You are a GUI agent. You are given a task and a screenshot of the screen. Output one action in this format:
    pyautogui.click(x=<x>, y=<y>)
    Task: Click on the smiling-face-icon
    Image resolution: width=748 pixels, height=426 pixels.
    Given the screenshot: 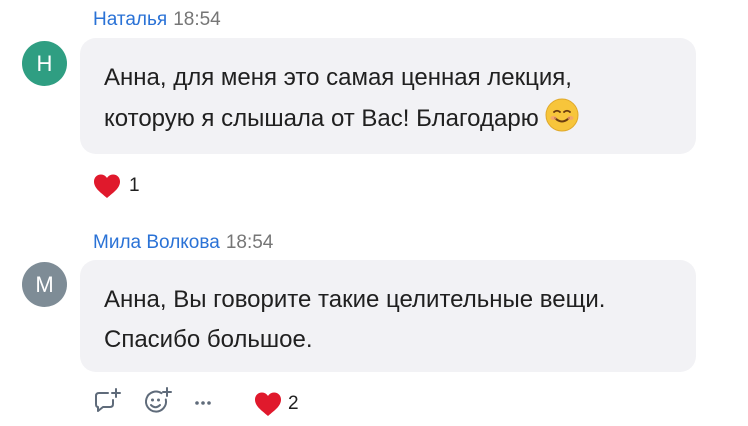 What is the action you would take?
    pyautogui.click(x=562, y=115)
    